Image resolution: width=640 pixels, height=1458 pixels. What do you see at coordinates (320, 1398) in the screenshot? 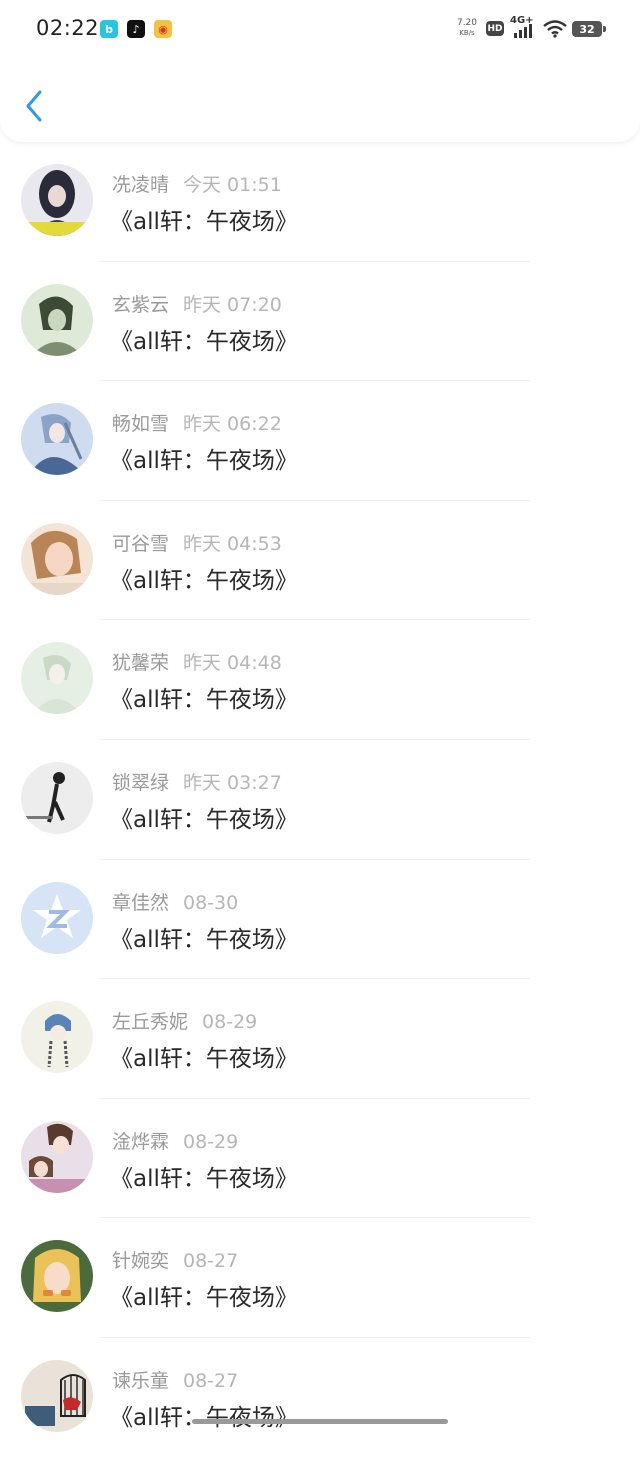
I see `list-item: 谏乐童 08-27 《all轩：午夜场》` at bounding box center [320, 1398].